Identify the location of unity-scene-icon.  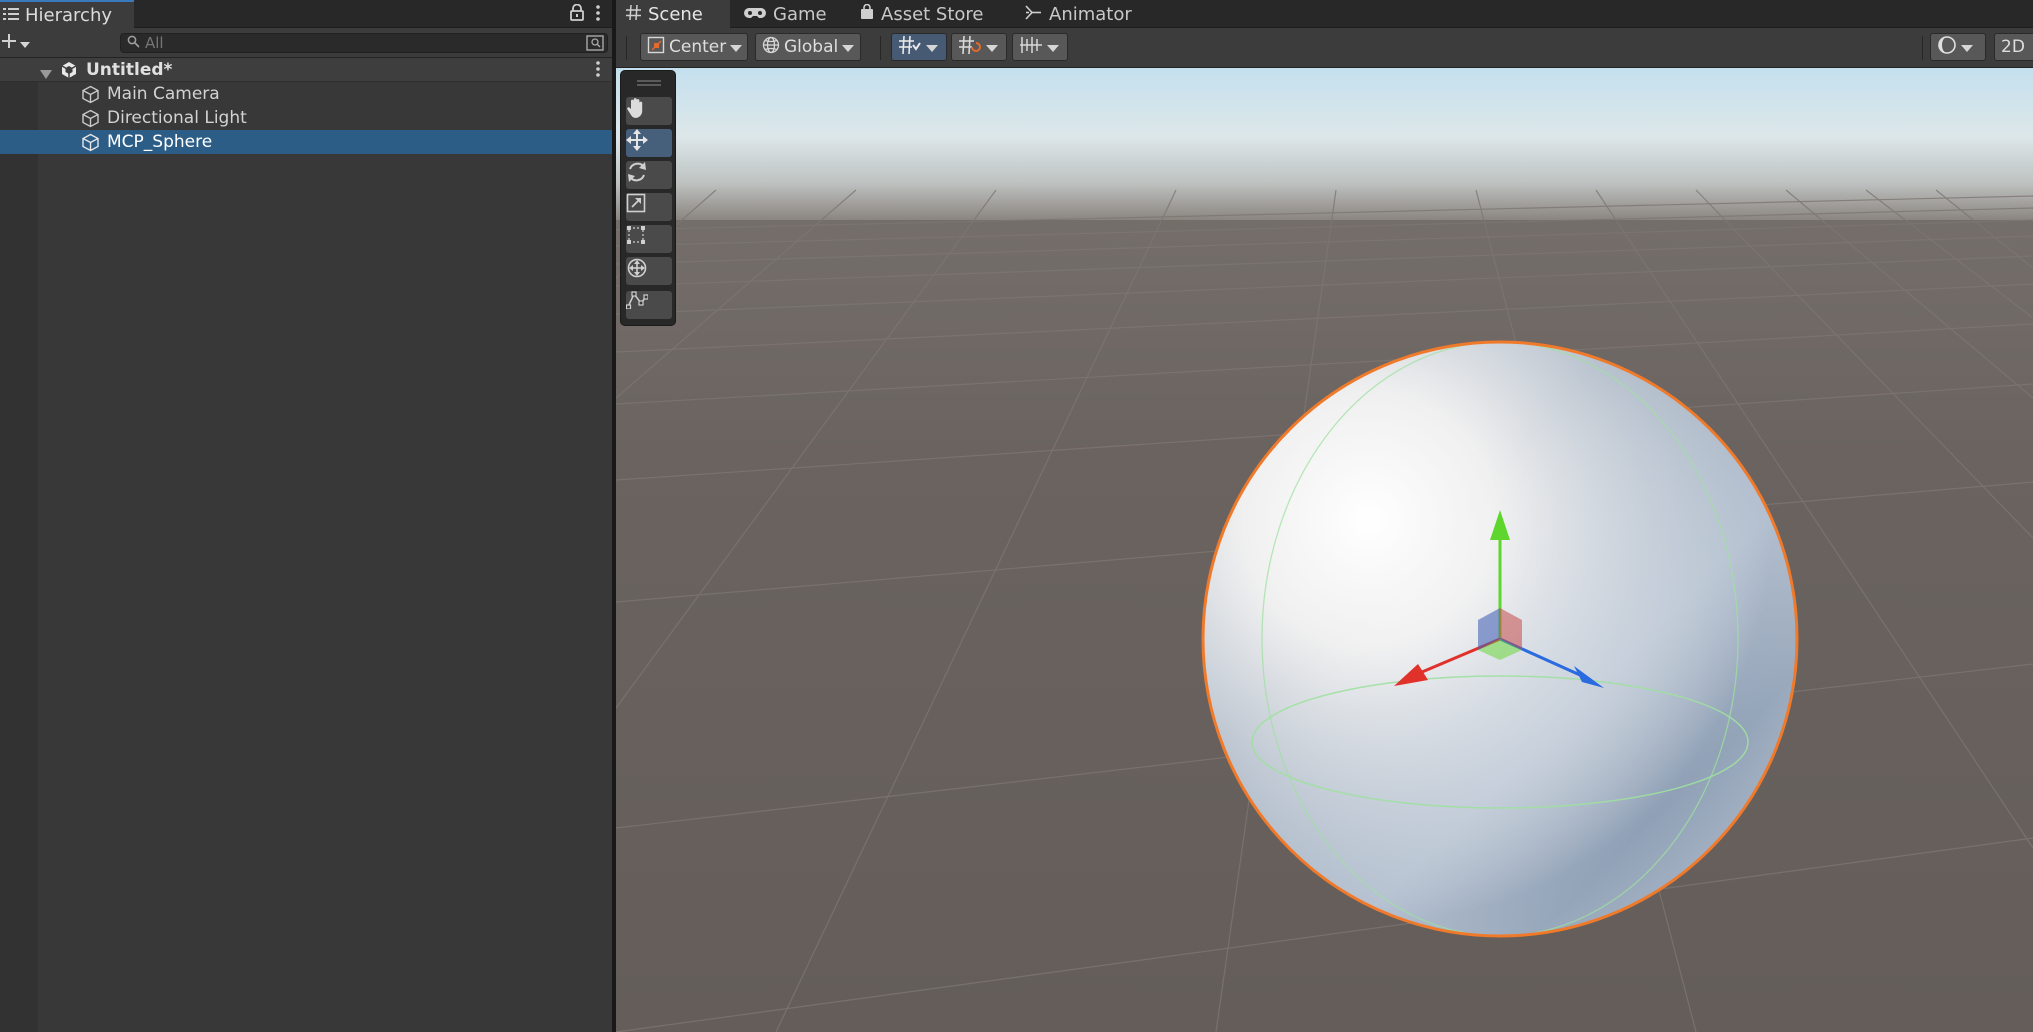
(69, 72).